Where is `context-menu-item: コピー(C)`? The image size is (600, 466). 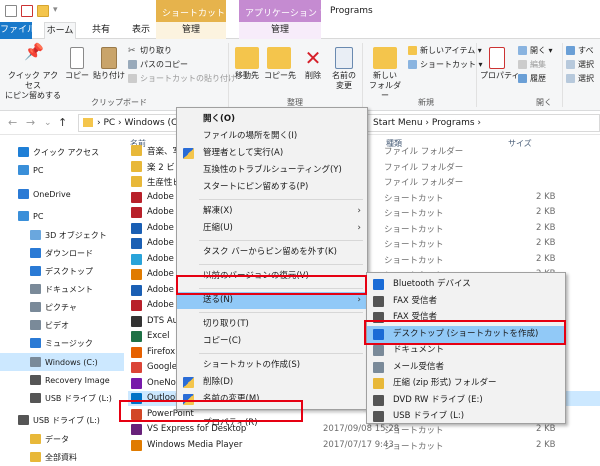 context-menu-item: コピー(C) is located at coordinates (272, 341).